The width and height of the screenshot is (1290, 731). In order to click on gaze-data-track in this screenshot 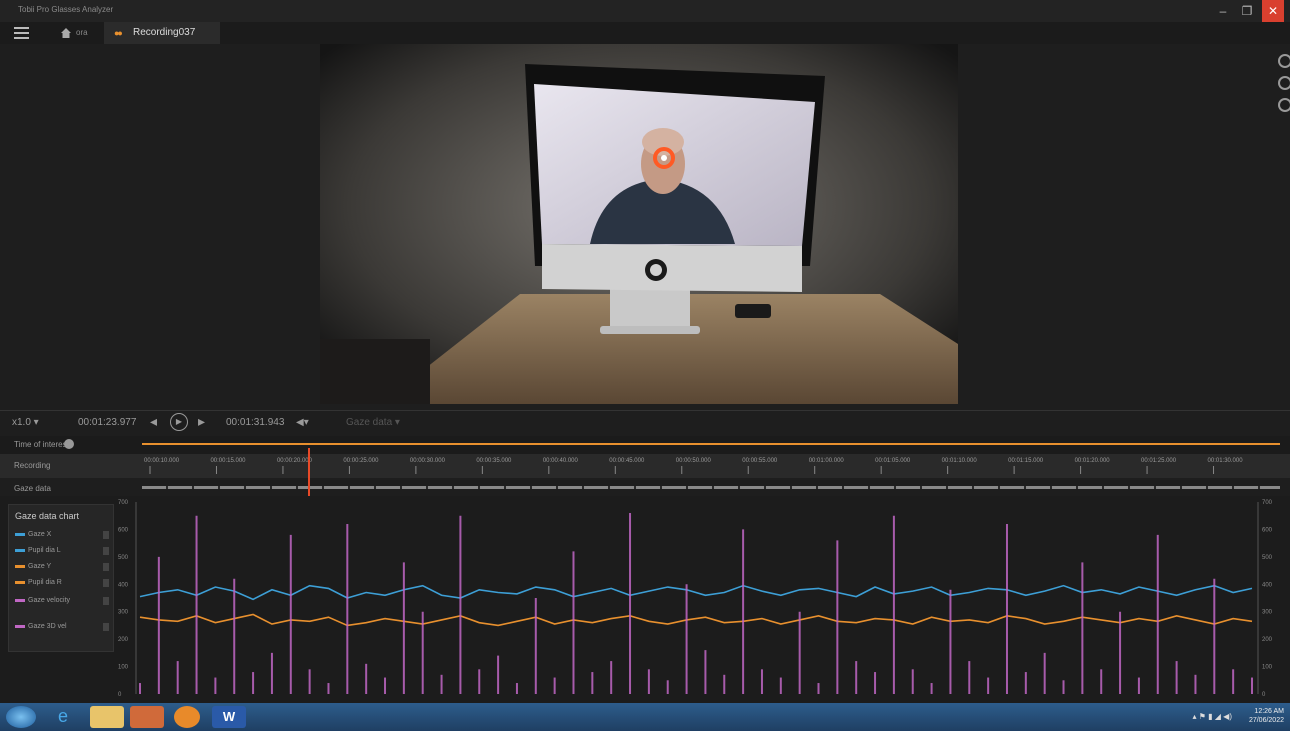, I will do `click(711, 487)`.